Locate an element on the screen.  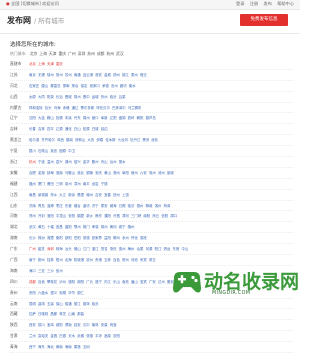
city-link: 张家口 is located at coordinates (95, 86).